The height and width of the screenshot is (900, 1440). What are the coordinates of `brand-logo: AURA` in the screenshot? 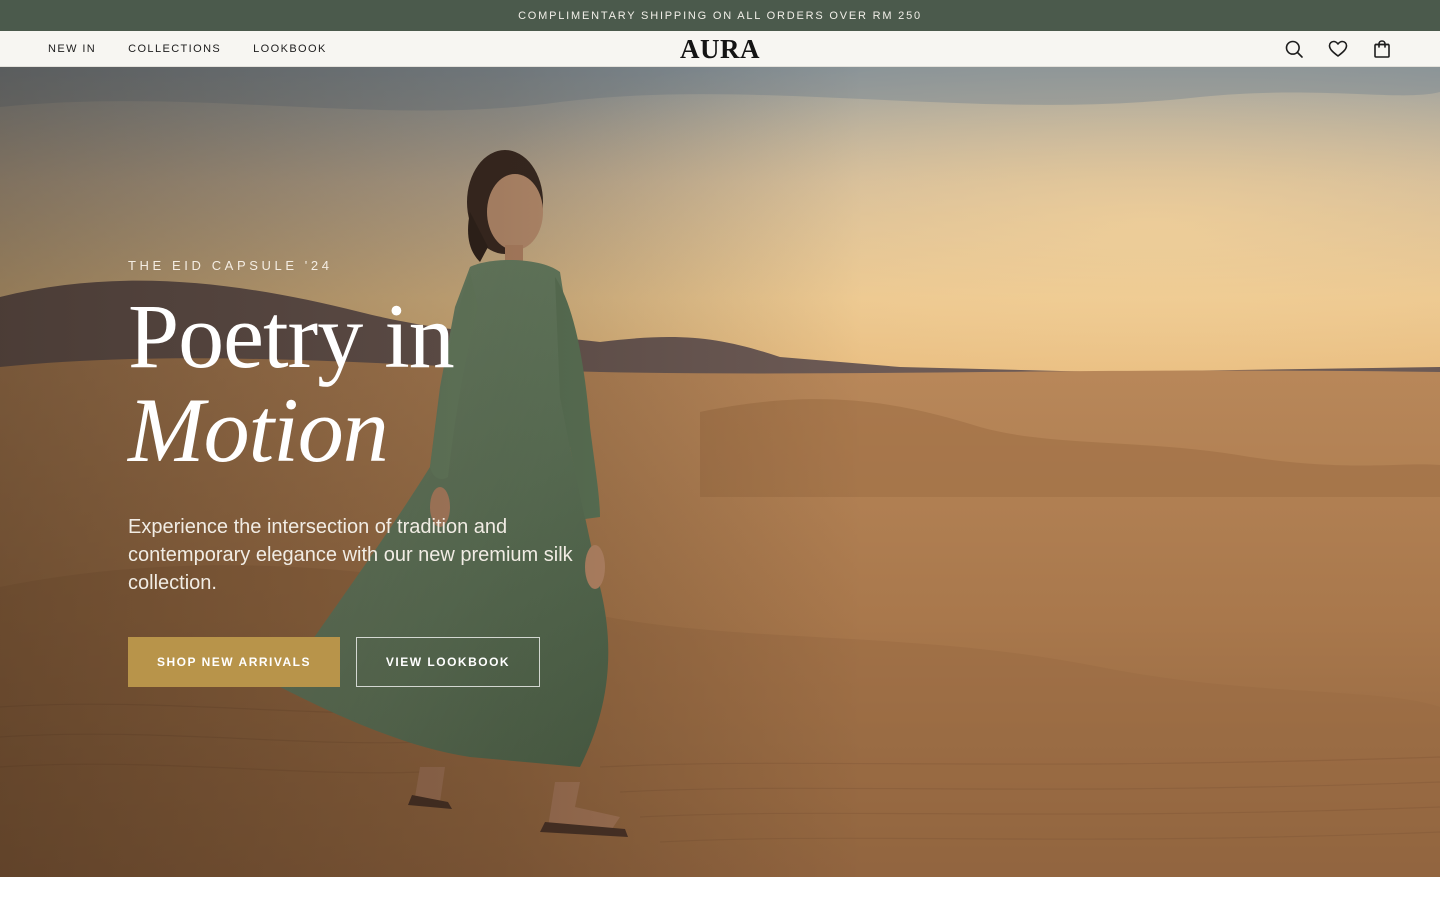 It's located at (720, 49).